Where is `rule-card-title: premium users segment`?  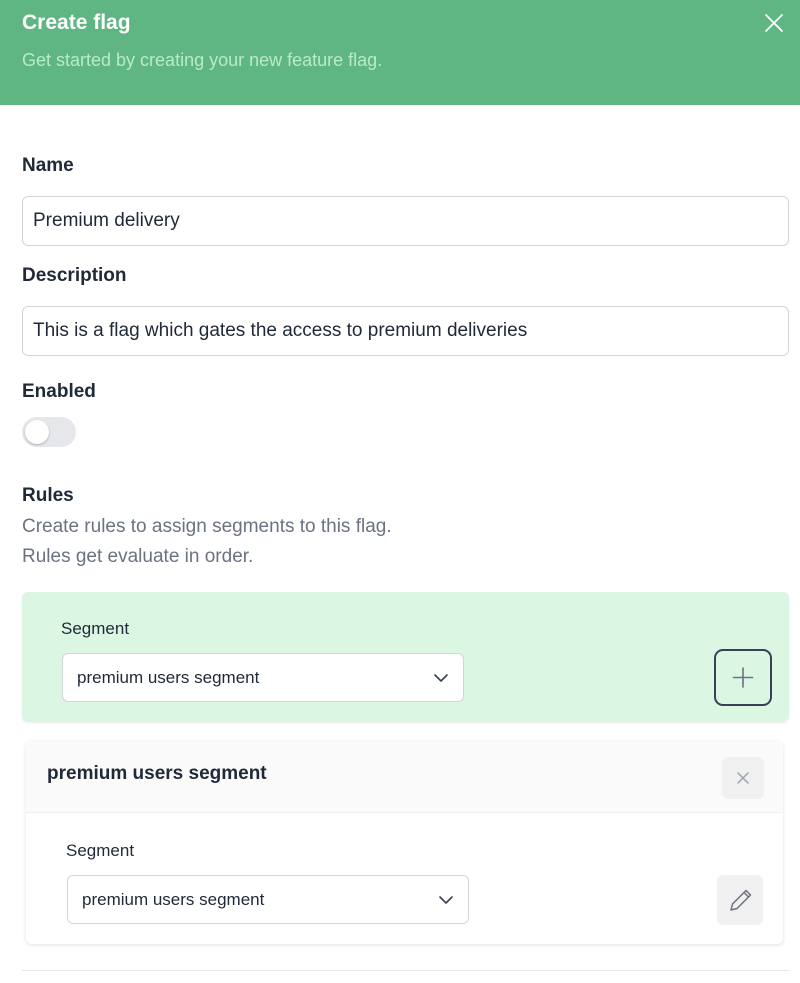 rule-card-title: premium users segment is located at coordinates (157, 773).